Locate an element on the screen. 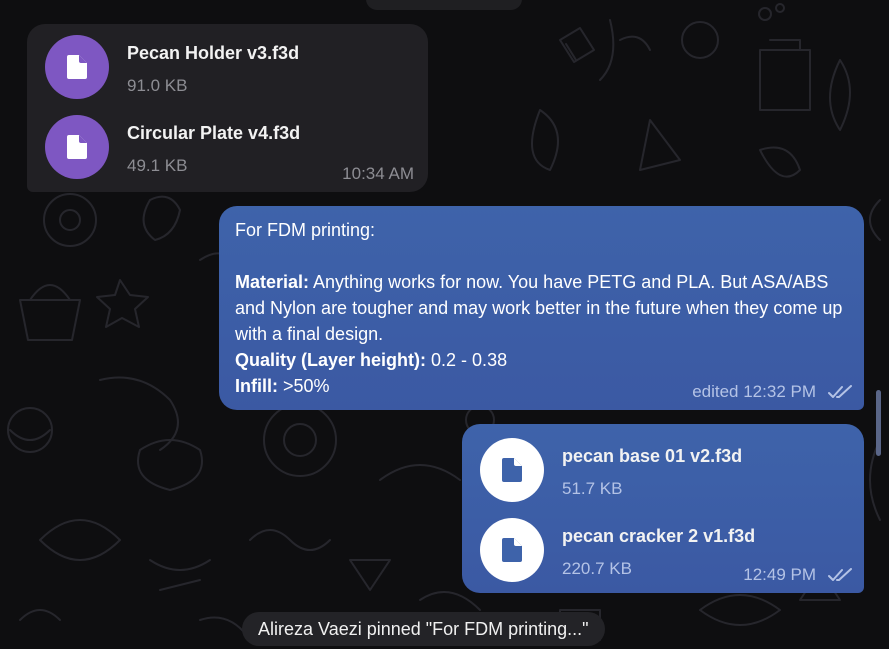 This screenshot has height=649, width=889. message-meta: edited 12:32 PM is located at coordinates (773, 392).